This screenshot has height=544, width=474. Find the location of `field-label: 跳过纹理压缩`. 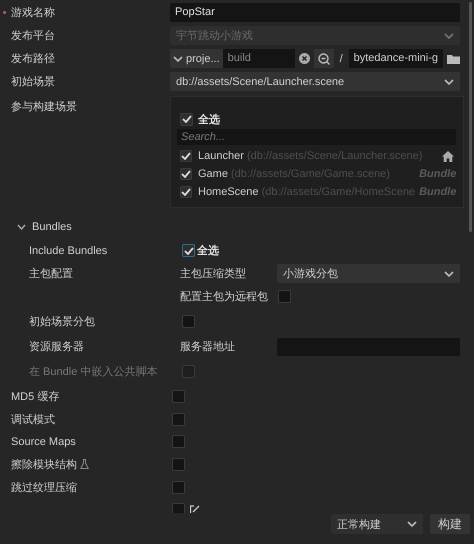

field-label: 跳过纹理压缩 is located at coordinates (44, 487).